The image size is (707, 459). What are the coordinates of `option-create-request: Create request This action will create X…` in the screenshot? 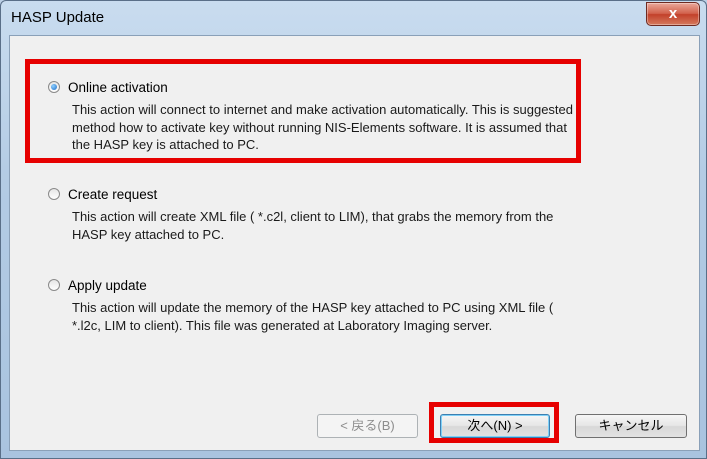 It's located at (315, 214).